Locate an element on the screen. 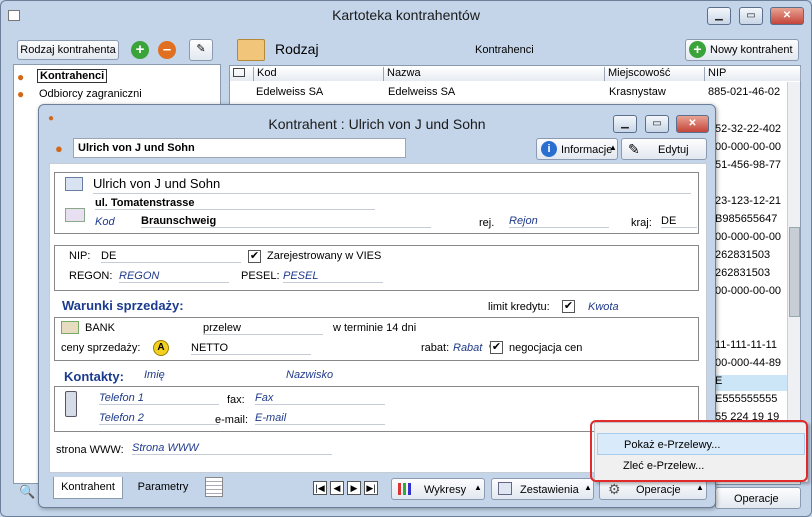 Image resolution: width=812 pixels, height=517 pixels. scrollbar-thumb is located at coordinates (794, 272).